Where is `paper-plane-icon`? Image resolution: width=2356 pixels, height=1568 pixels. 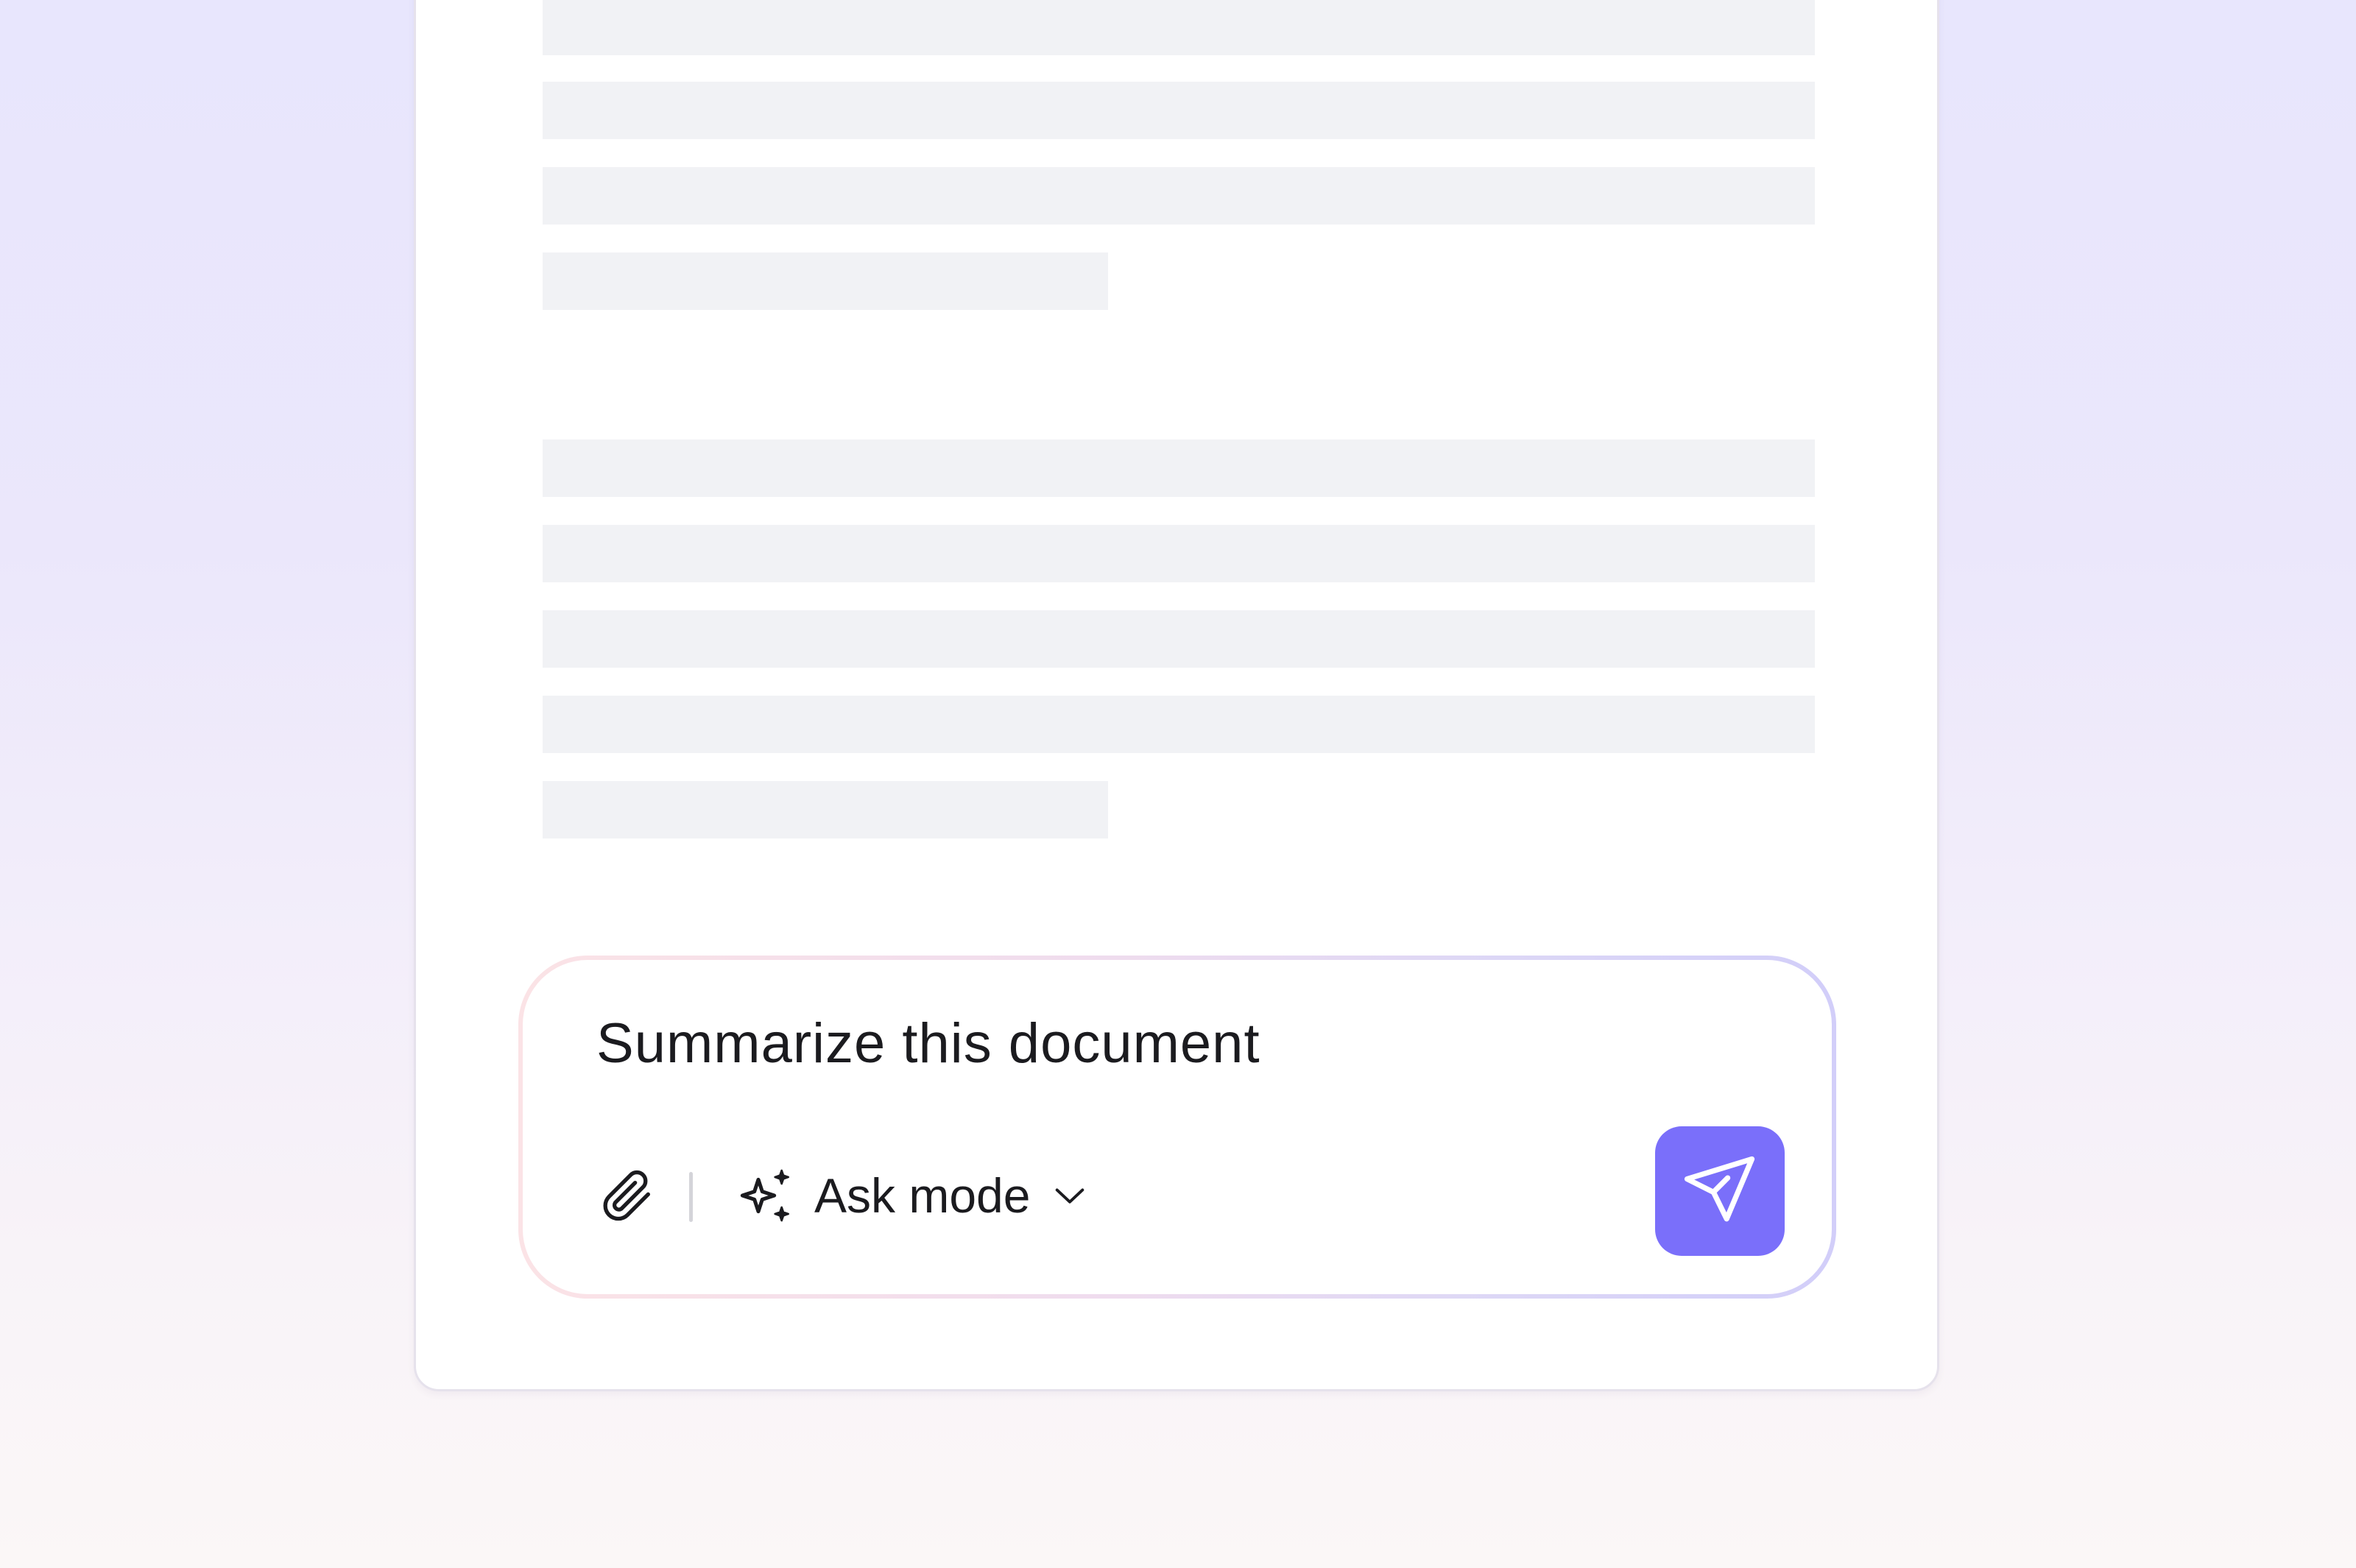 paper-plane-icon is located at coordinates (1719, 1189).